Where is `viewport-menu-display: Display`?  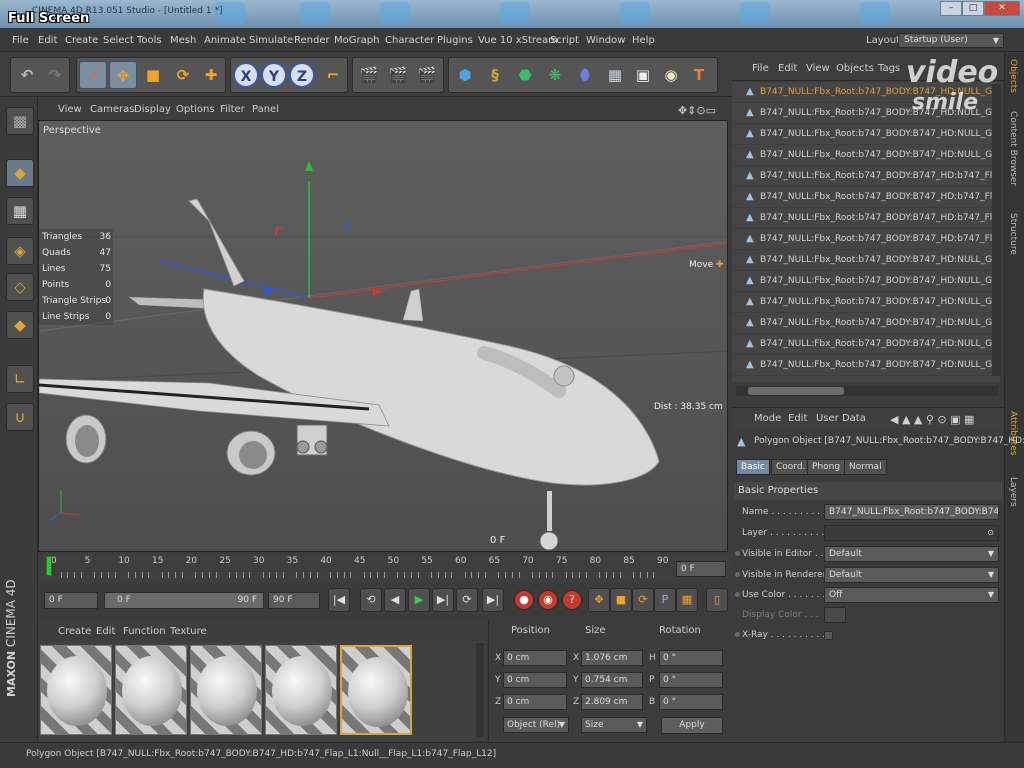
viewport-menu-display: Display is located at coordinates (152, 109).